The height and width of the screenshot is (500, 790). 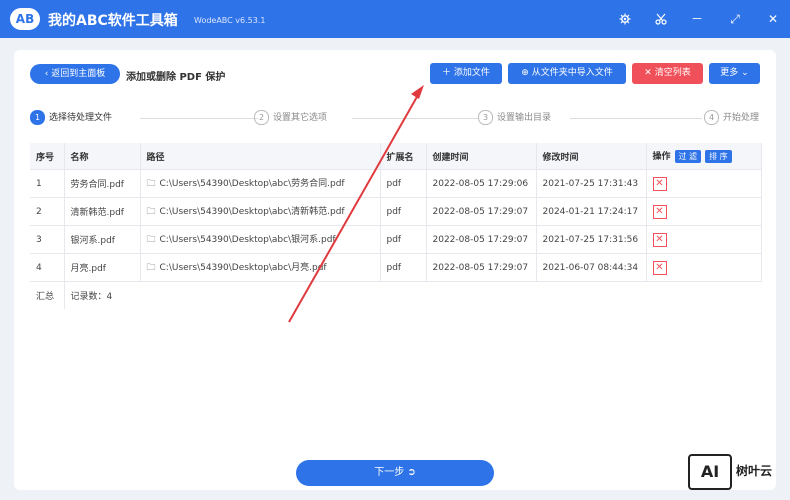 What do you see at coordinates (704, 156) in the screenshot?
I see `col-header-action: 操作过 滤排 序` at bounding box center [704, 156].